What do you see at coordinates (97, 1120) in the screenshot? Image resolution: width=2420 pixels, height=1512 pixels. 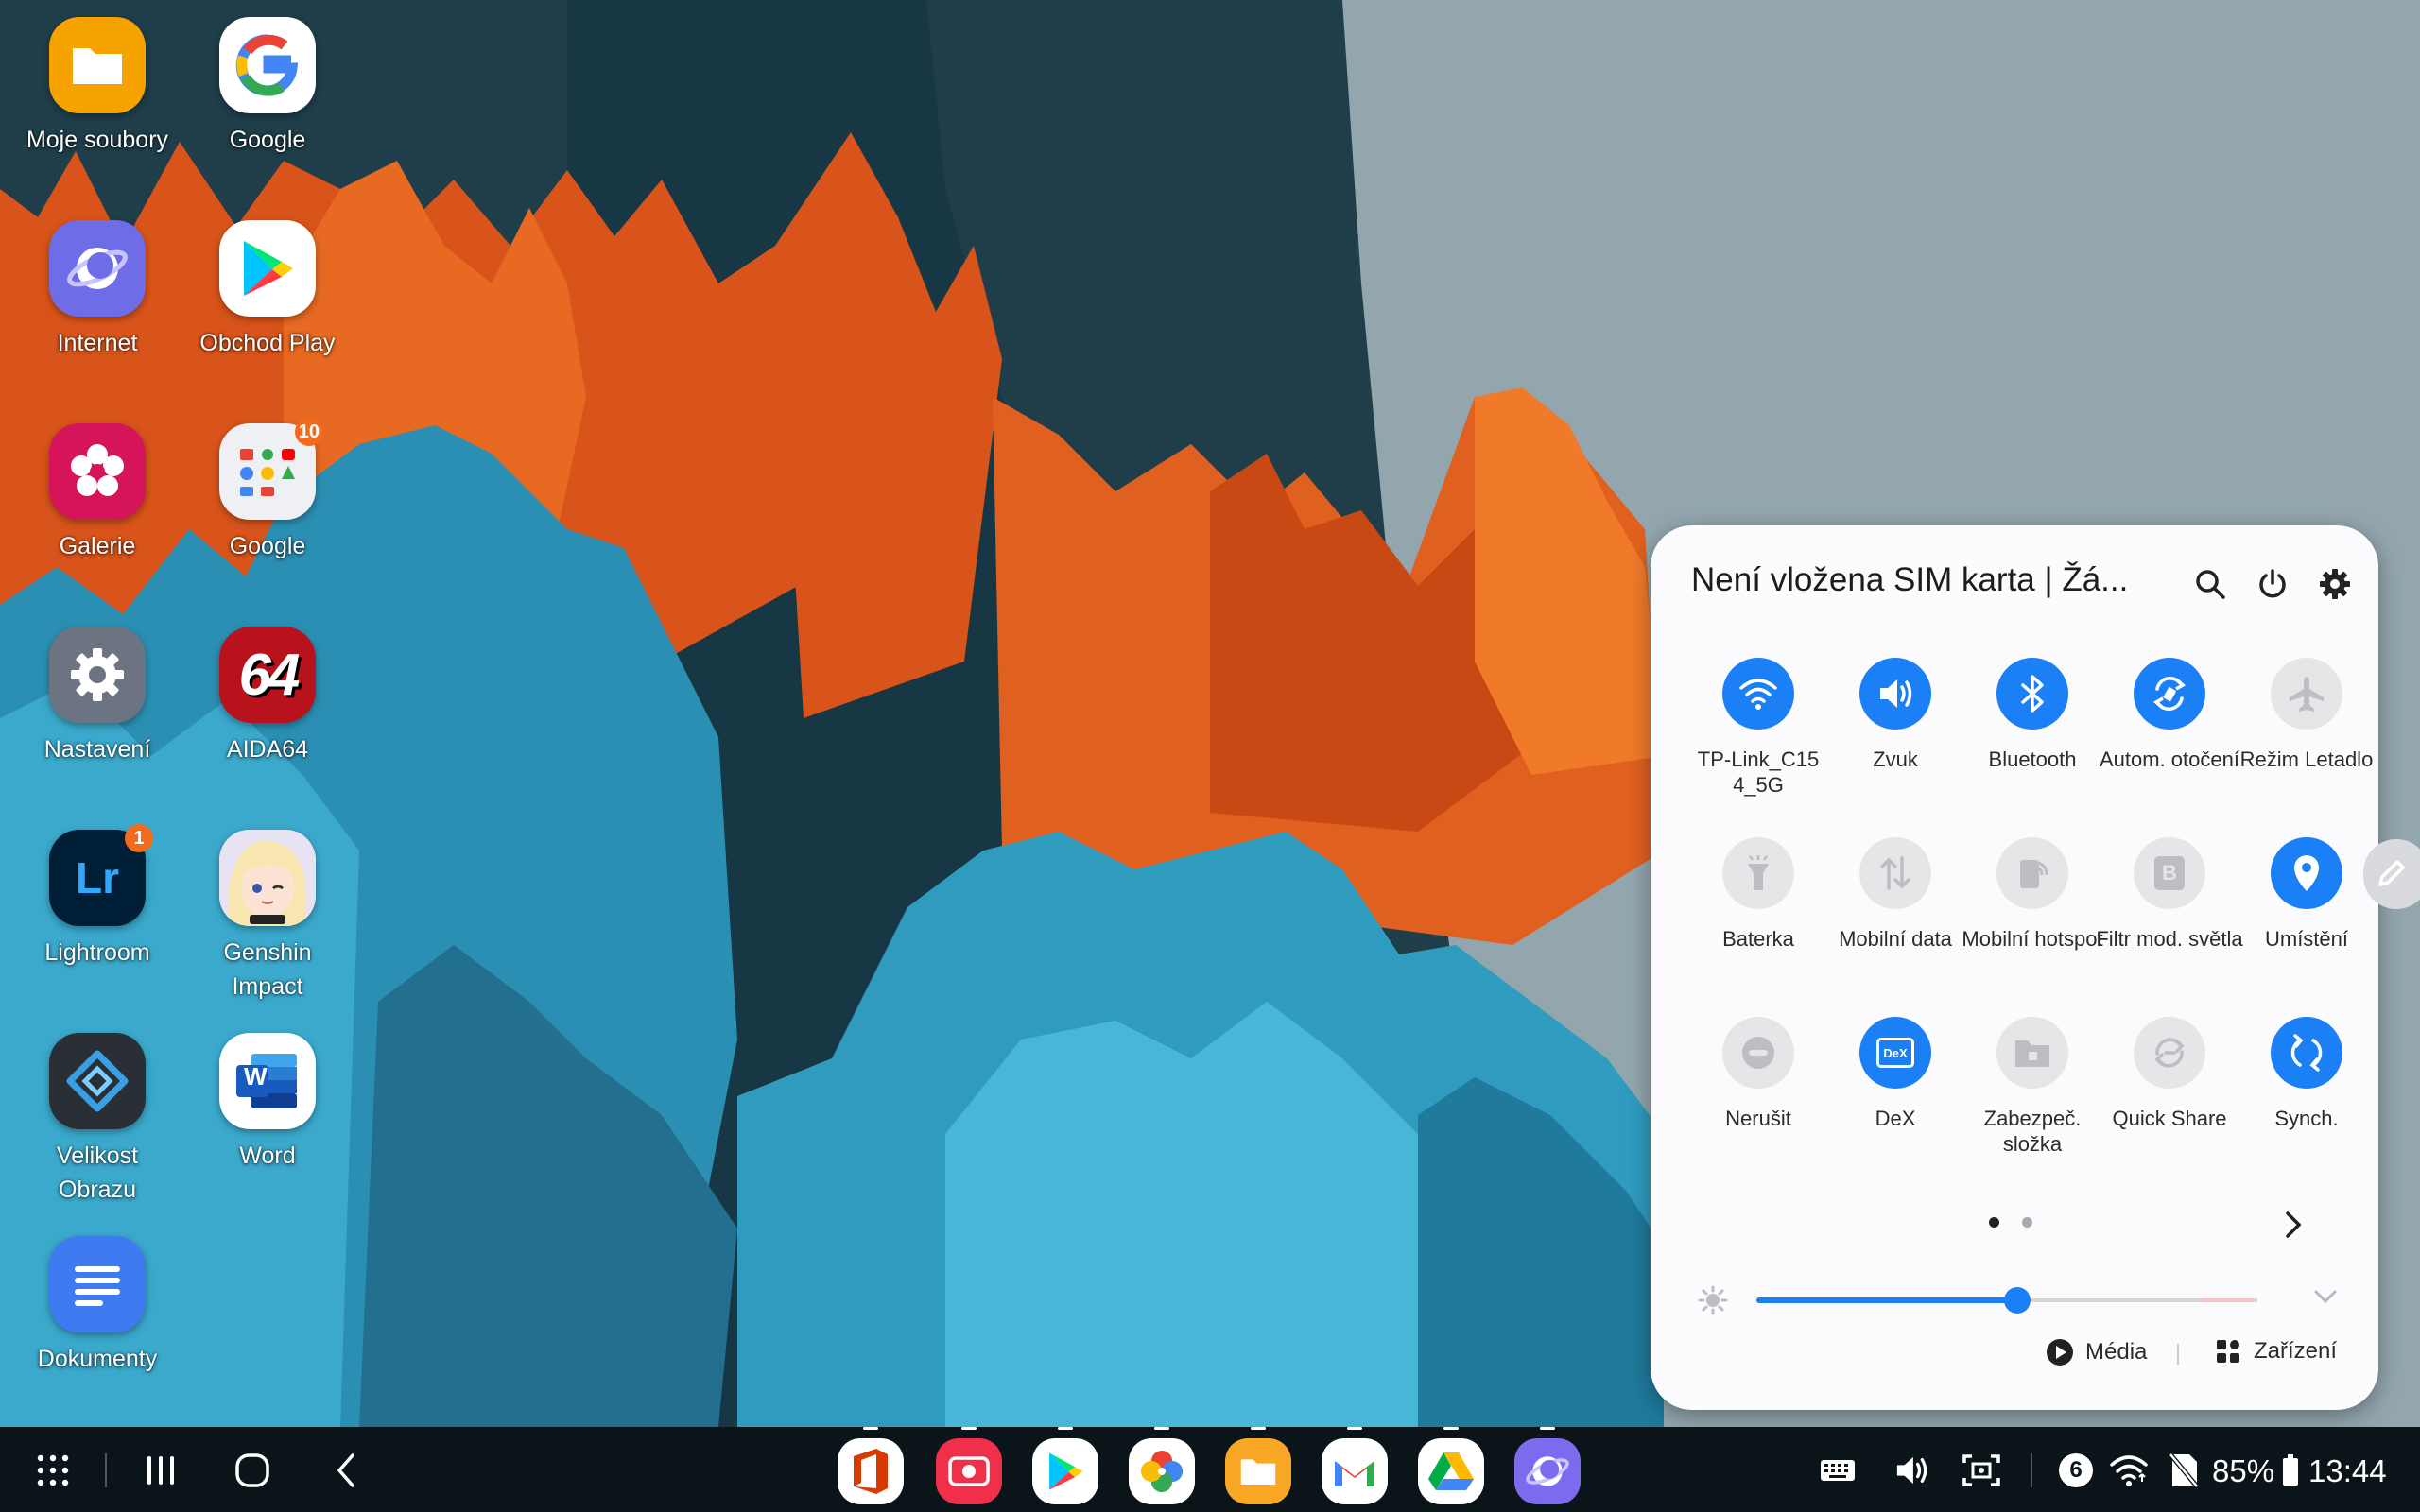 I see `desktop-icon-velikost-obrazu: Velikost Obrazu` at bounding box center [97, 1120].